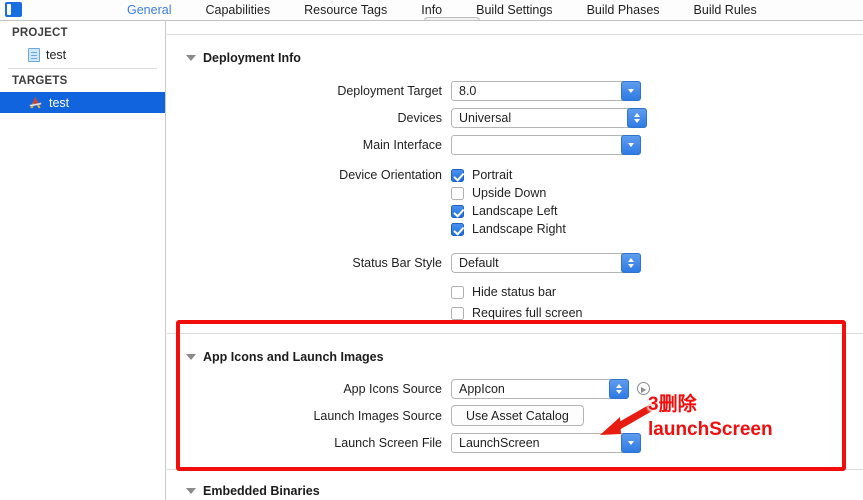 The width and height of the screenshot is (863, 500). Describe the element at coordinates (479, 262) in the screenshot. I see `status-bar-style-value: Default` at that location.